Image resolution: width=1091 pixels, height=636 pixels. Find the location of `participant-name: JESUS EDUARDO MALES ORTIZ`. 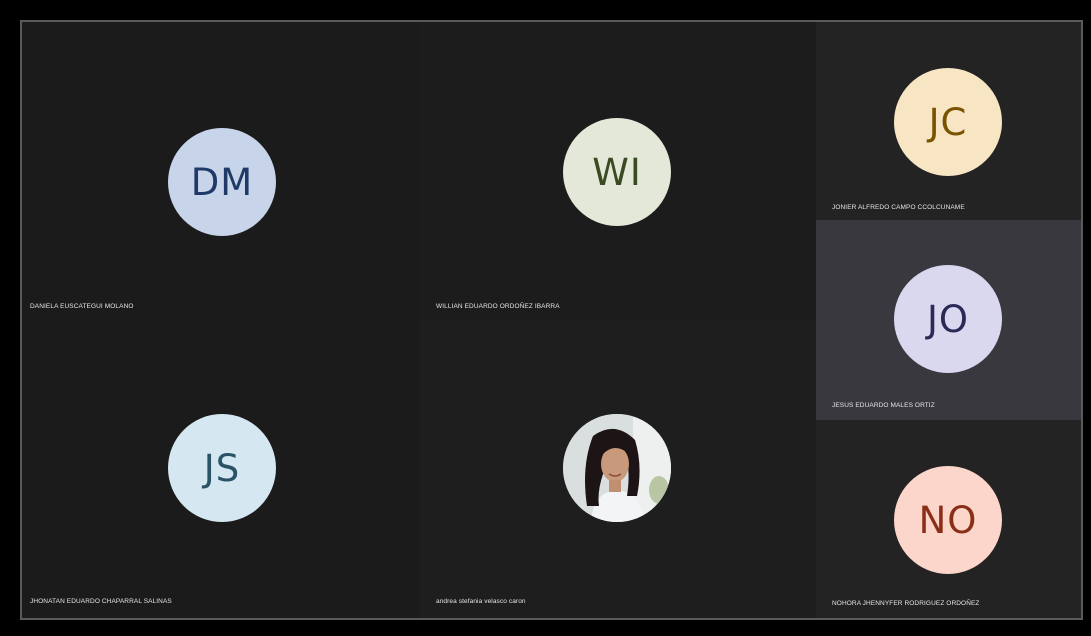

participant-name: JESUS EDUARDO MALES ORTIZ is located at coordinates (883, 405).